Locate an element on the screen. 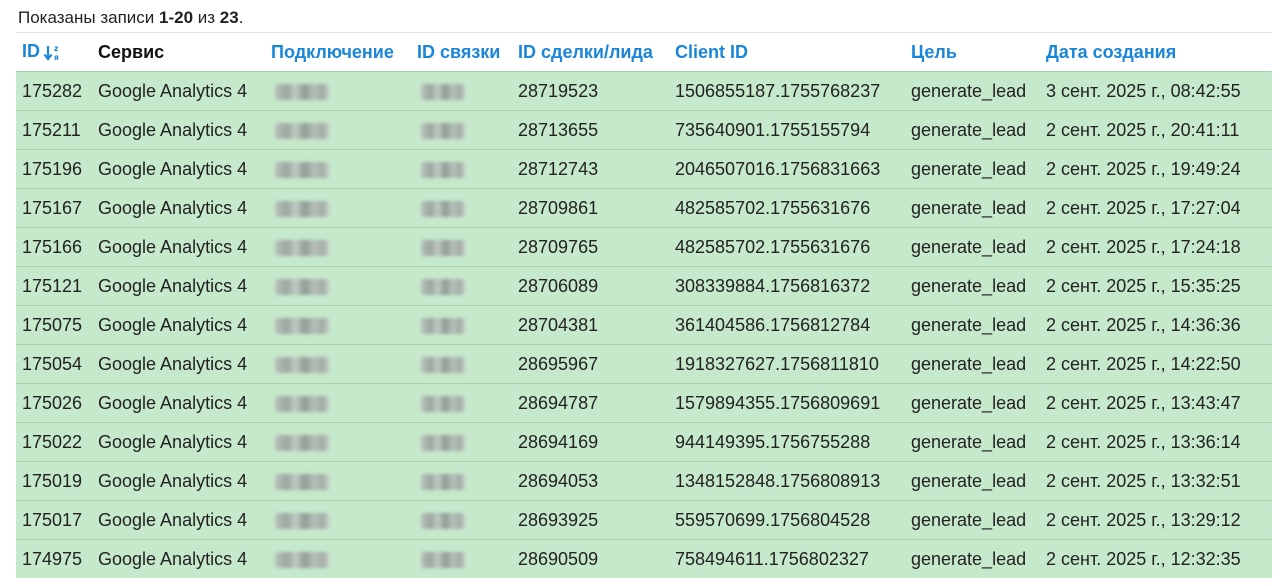 This screenshot has height=586, width=1280. cell-created: 2 сент. 2025 г., 17:27:04 is located at coordinates (1156, 208).